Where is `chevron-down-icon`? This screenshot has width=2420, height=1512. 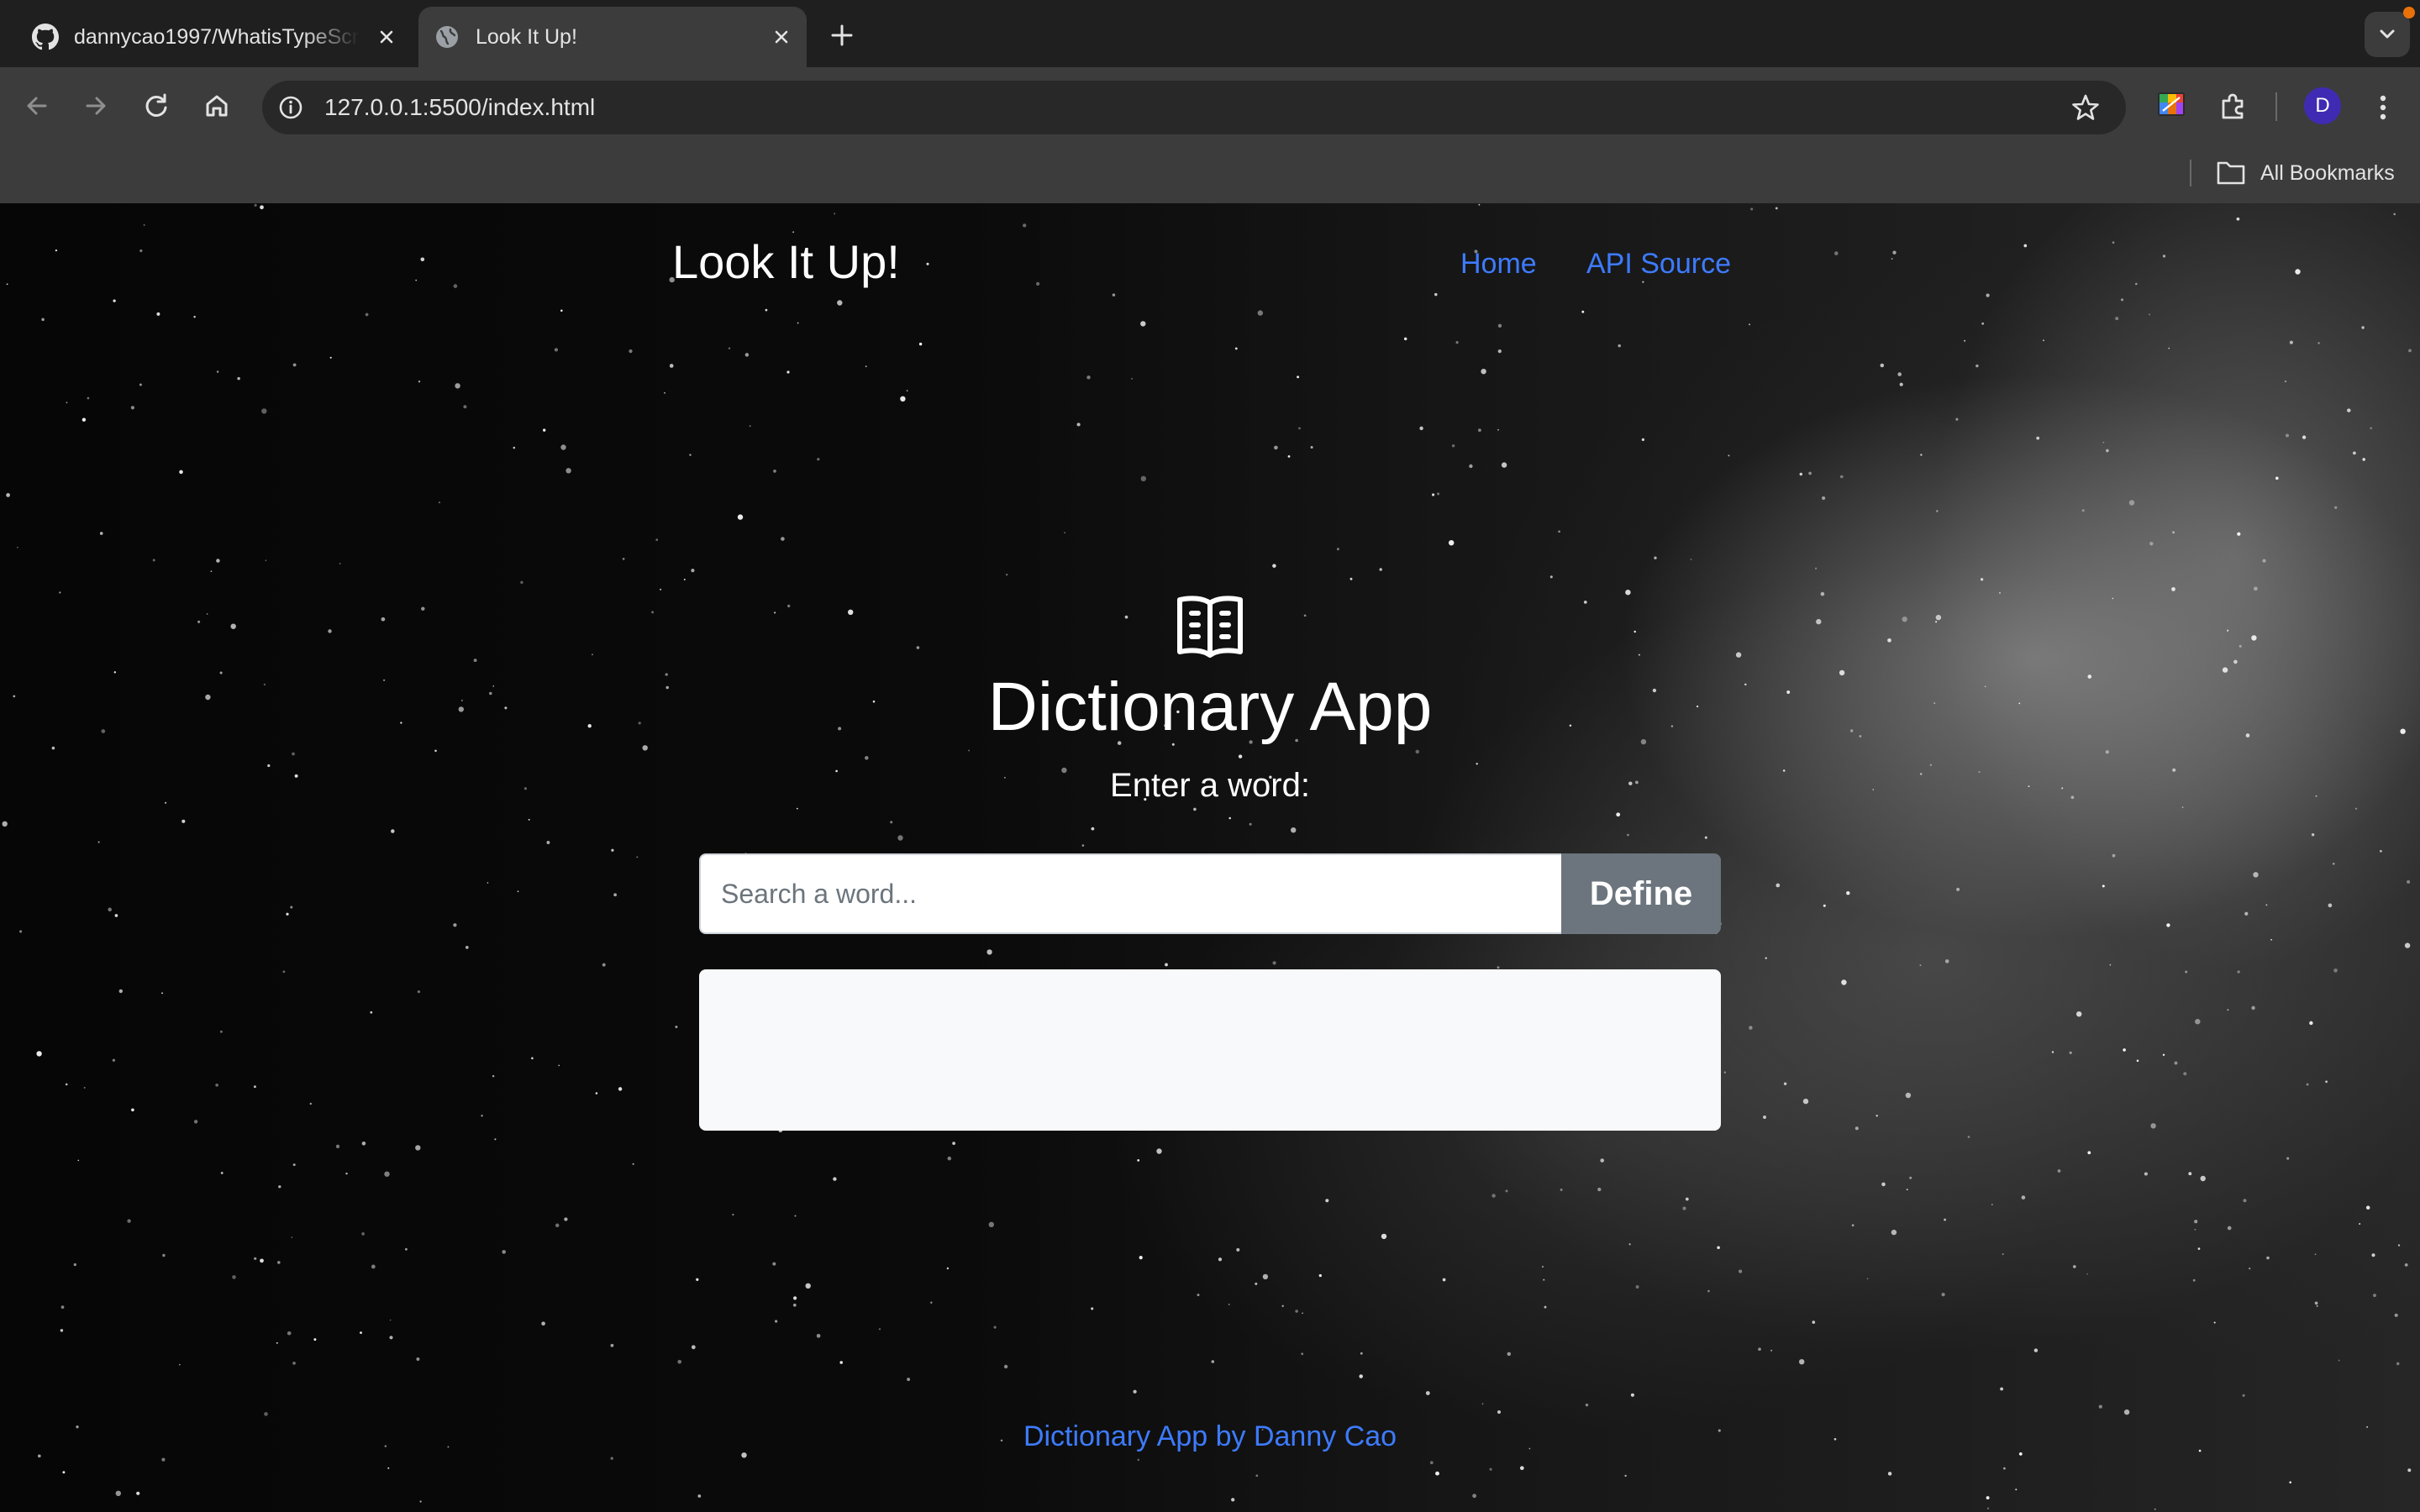 chevron-down-icon is located at coordinates (2388, 34).